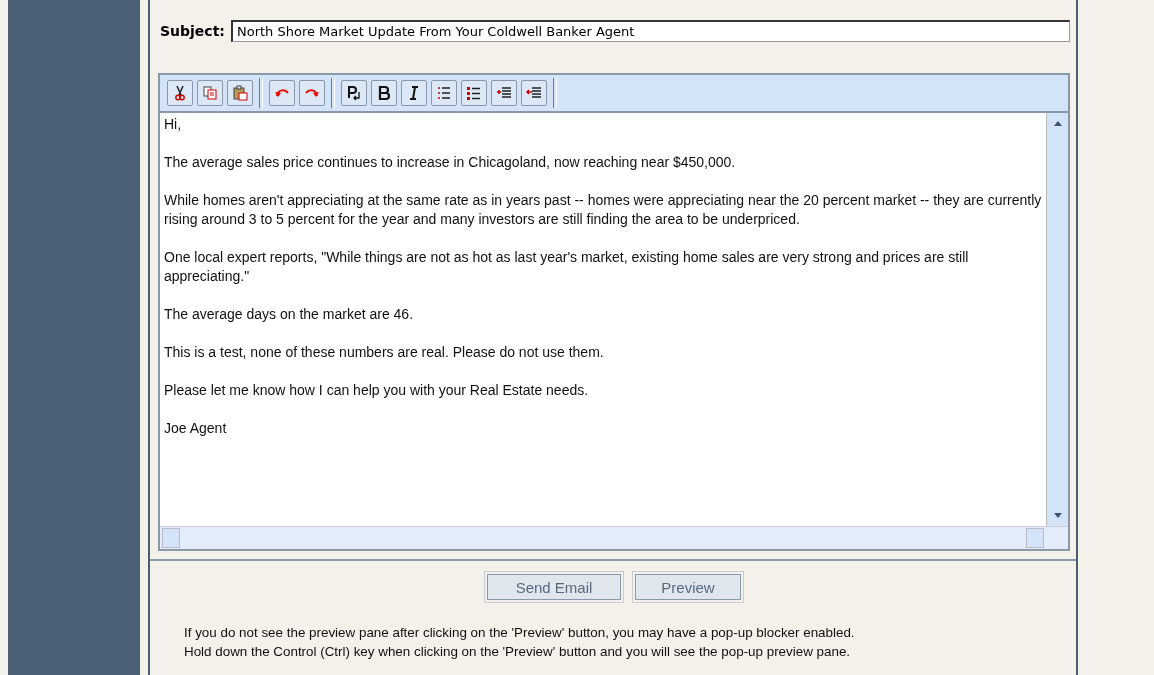 This screenshot has height=675, width=1154. Describe the element at coordinates (312, 93) in the screenshot. I see `redo-button` at that location.